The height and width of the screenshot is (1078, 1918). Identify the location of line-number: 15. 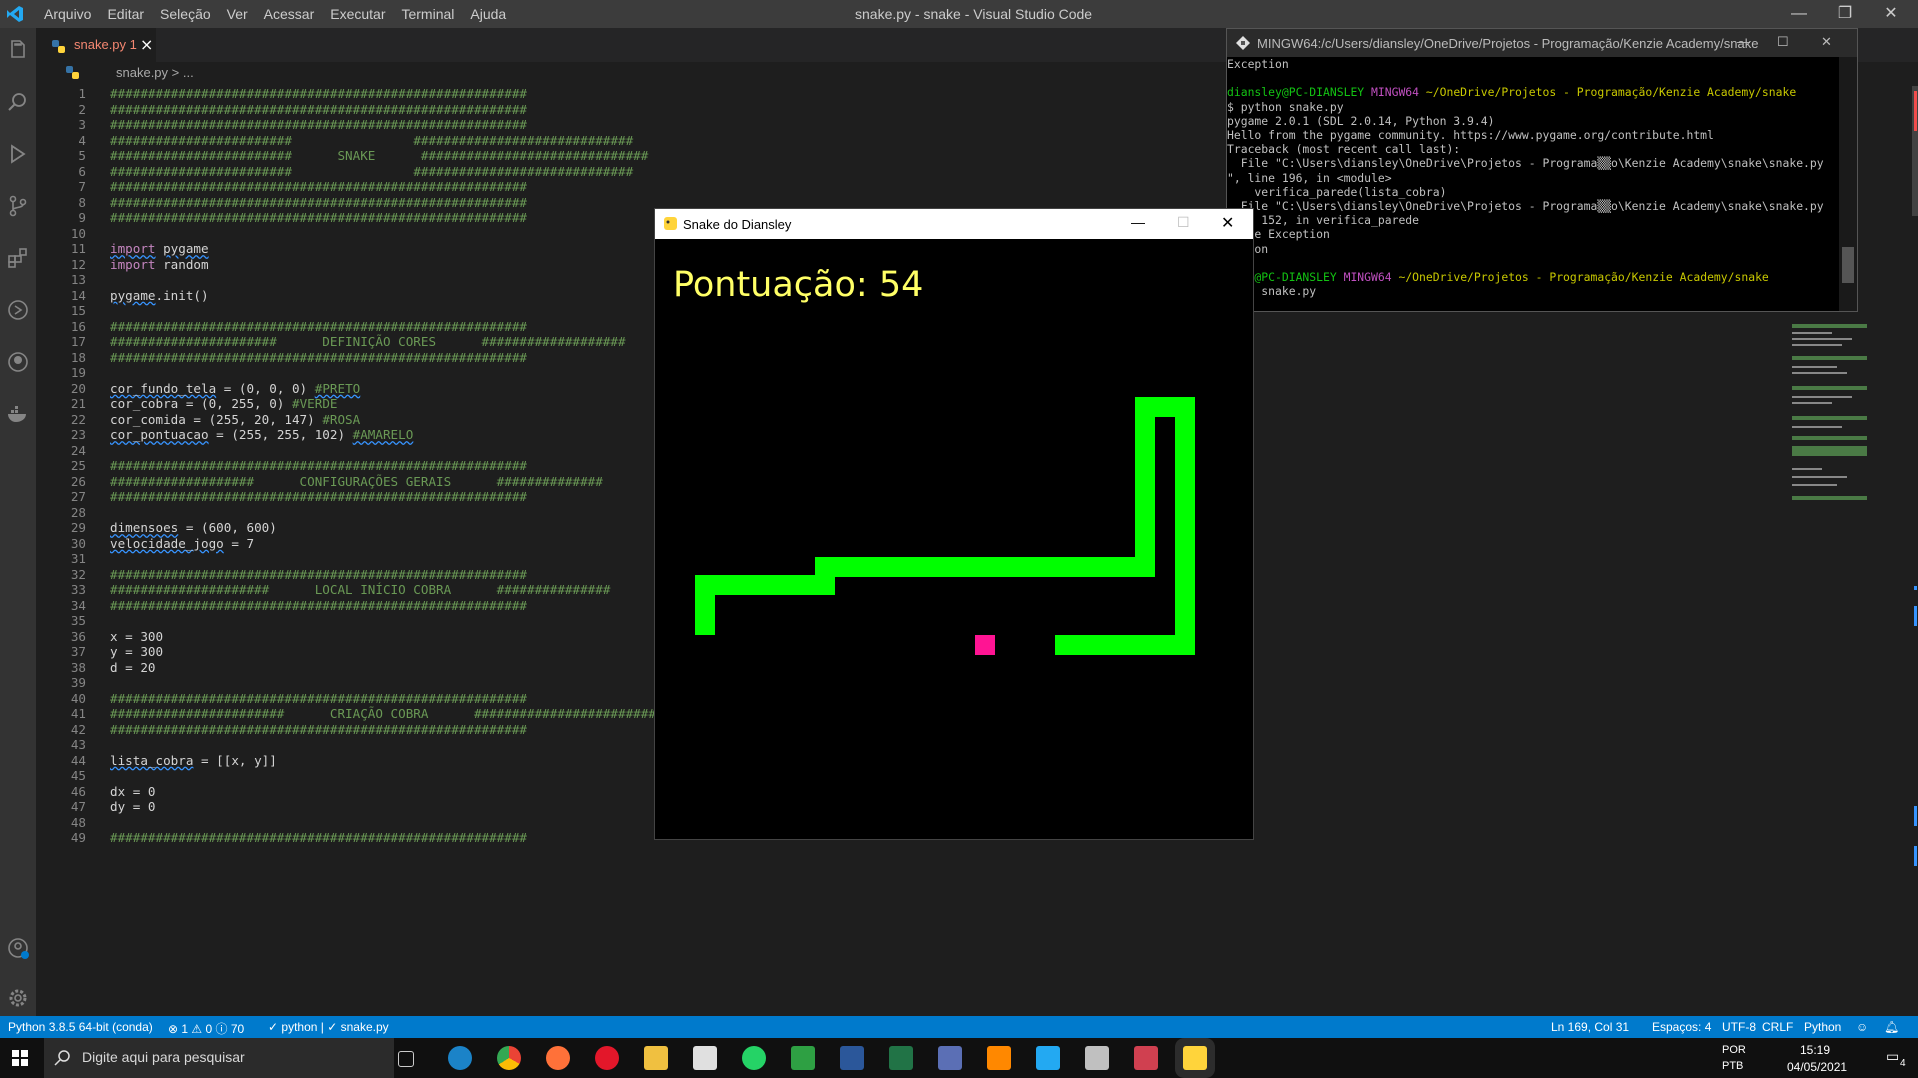
(78, 310).